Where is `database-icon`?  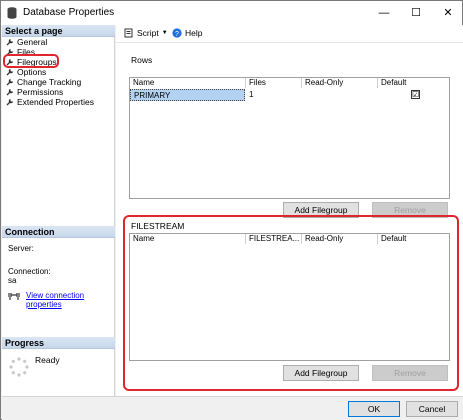
database-icon is located at coordinates (12, 13).